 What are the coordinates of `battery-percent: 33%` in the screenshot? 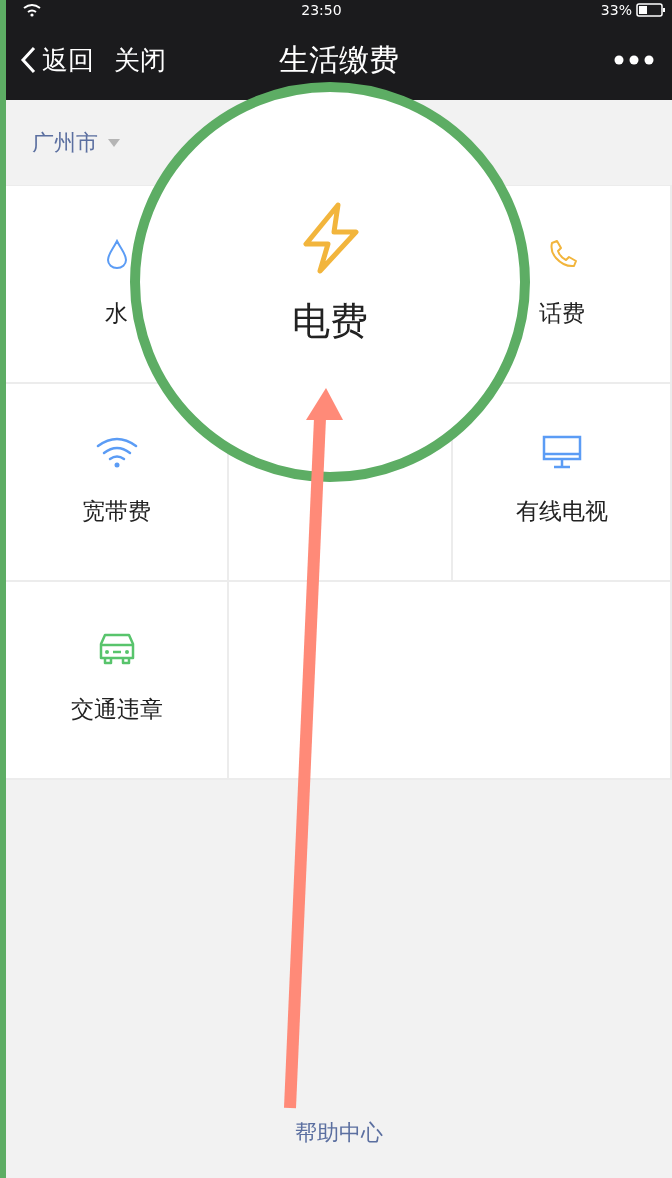 It's located at (616, 10).